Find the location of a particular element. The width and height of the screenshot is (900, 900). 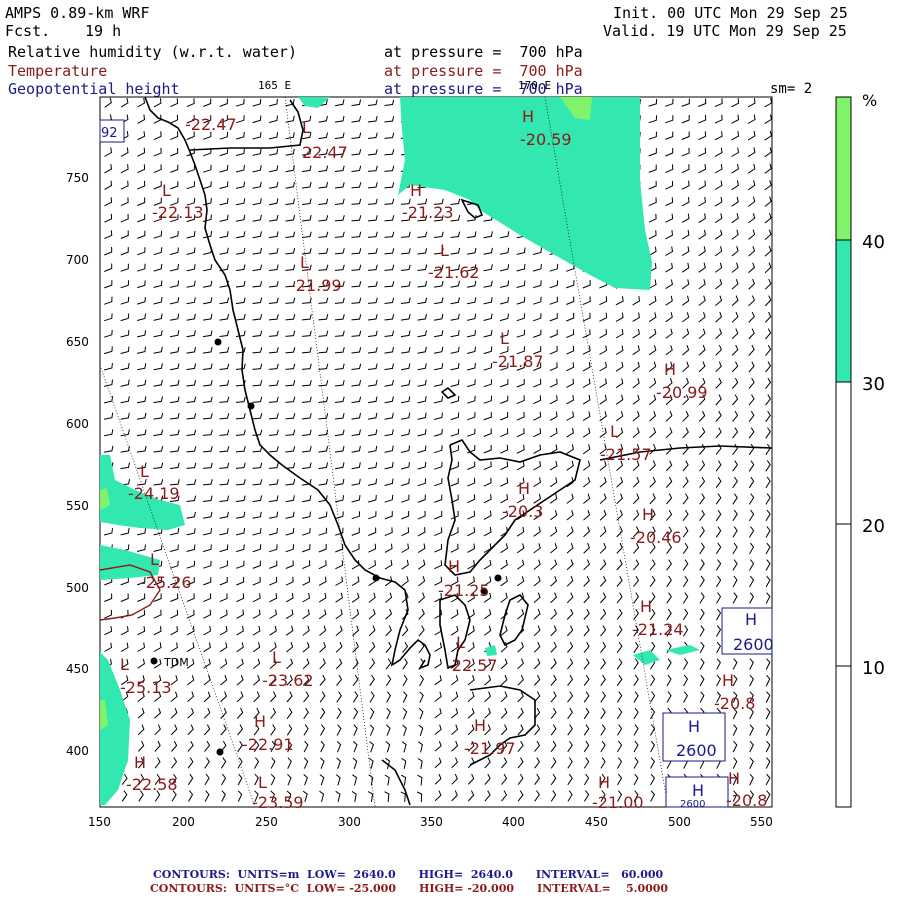

y-tick-label: 650 is located at coordinates (77, 342).